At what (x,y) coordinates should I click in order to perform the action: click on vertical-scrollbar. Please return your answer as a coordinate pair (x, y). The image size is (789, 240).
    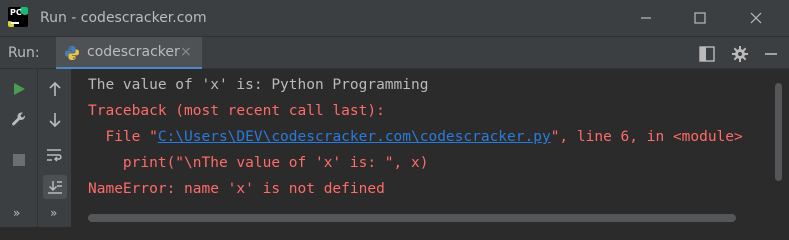
    Looking at the image, I should click on (778, 132).